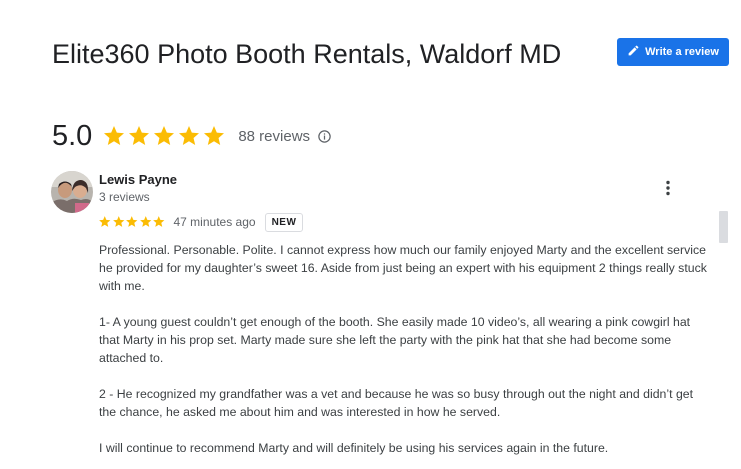 This screenshot has height=469, width=741. I want to click on review-stars, so click(132, 222).